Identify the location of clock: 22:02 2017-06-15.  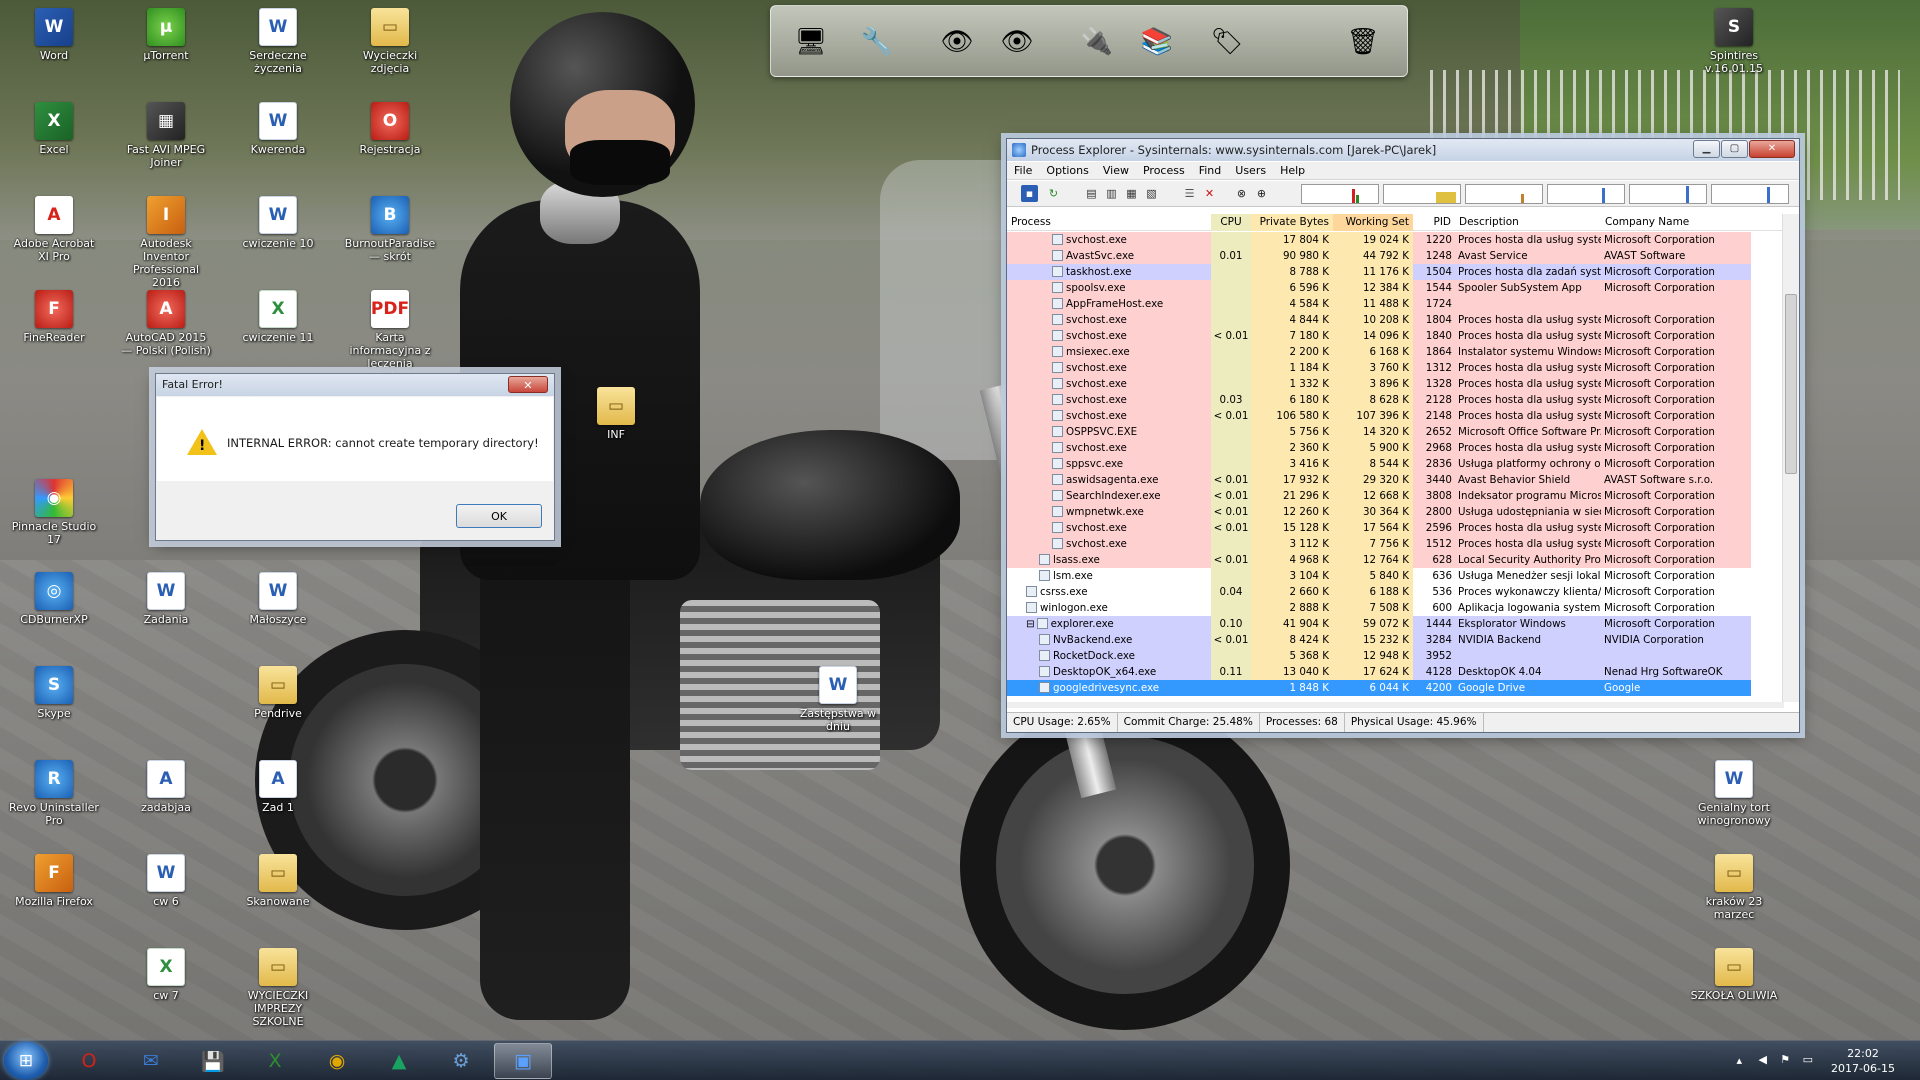
(1863, 1061).